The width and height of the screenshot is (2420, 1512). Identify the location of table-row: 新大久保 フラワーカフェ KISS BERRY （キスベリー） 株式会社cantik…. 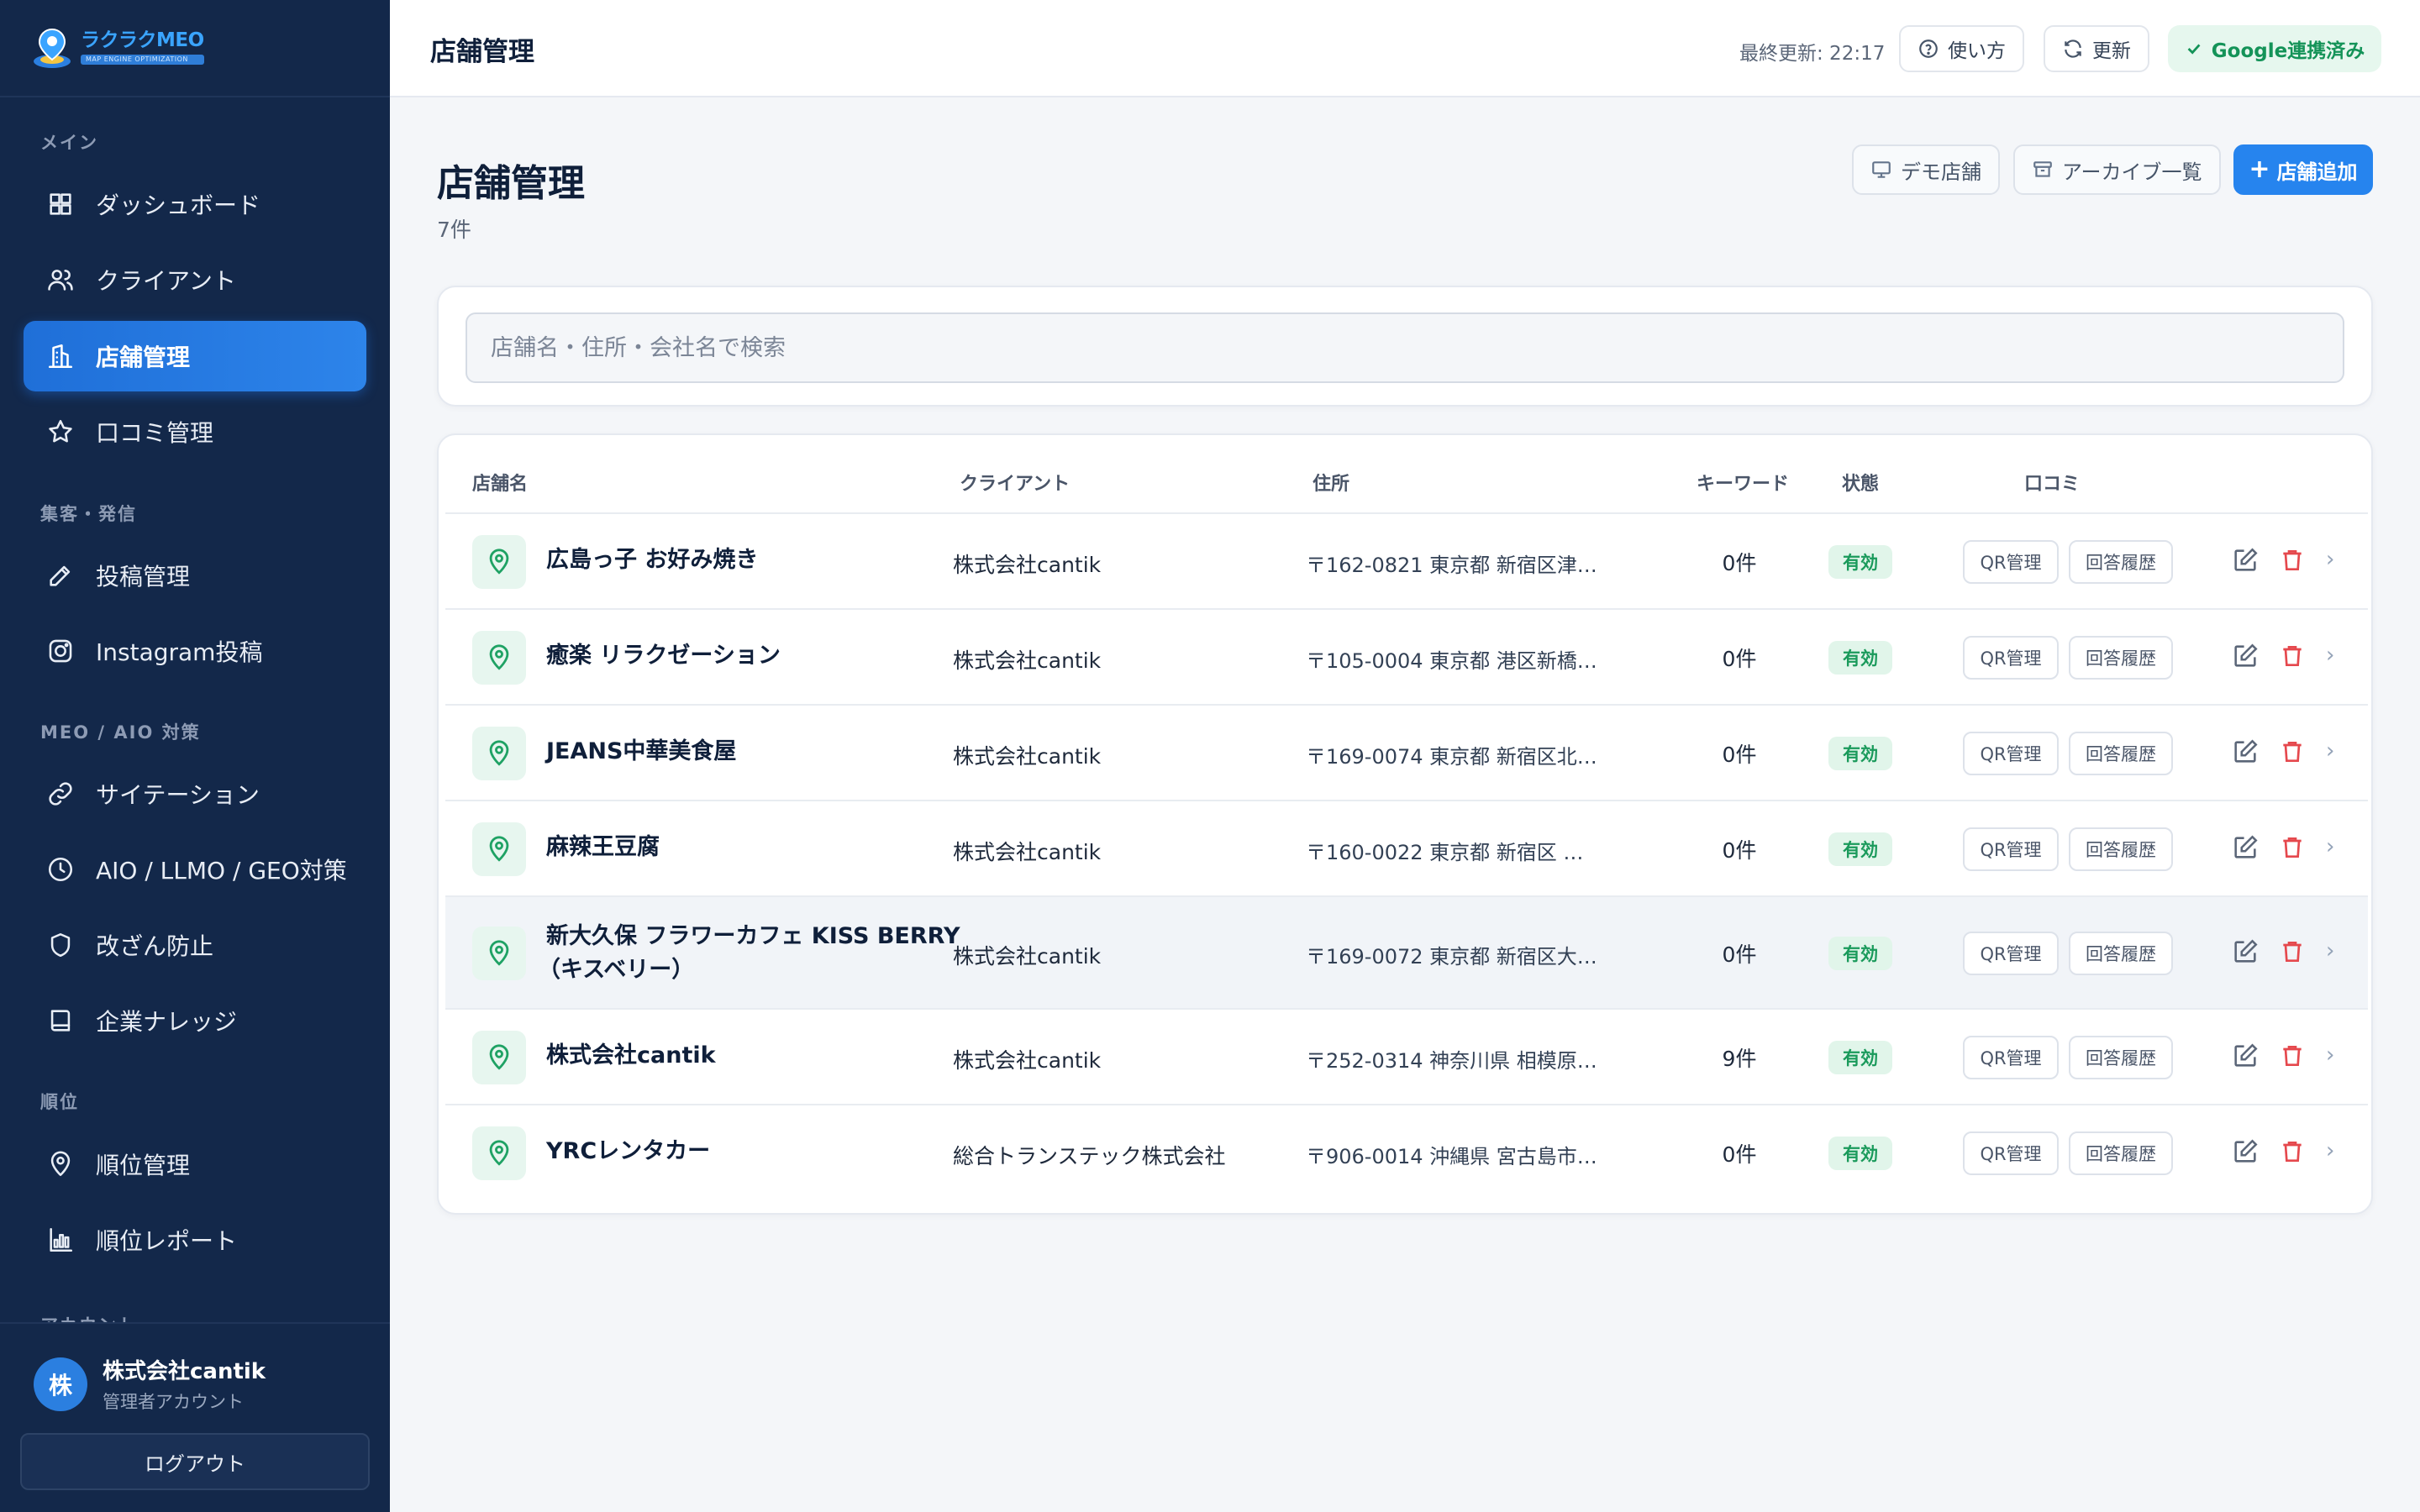
(1407, 951).